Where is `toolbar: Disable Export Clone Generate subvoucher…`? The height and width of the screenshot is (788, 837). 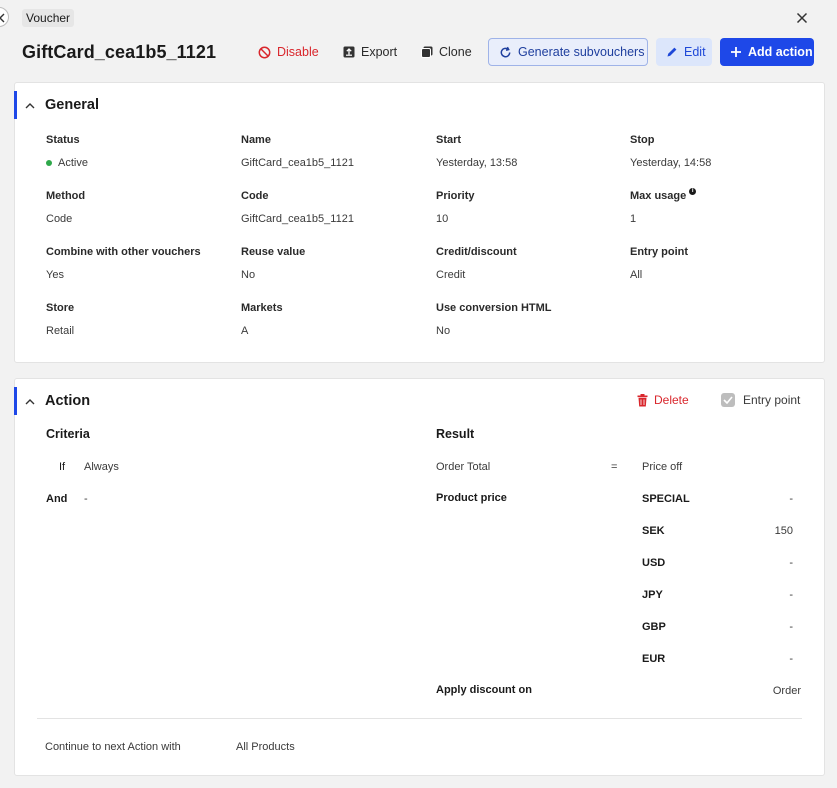
toolbar: Disable Export Clone Generate subvoucher… is located at coordinates (418, 52).